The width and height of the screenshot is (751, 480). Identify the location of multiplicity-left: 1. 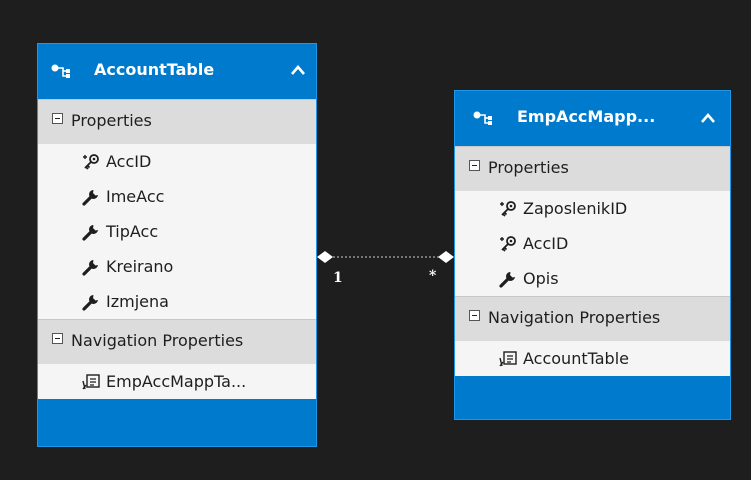
(338, 278).